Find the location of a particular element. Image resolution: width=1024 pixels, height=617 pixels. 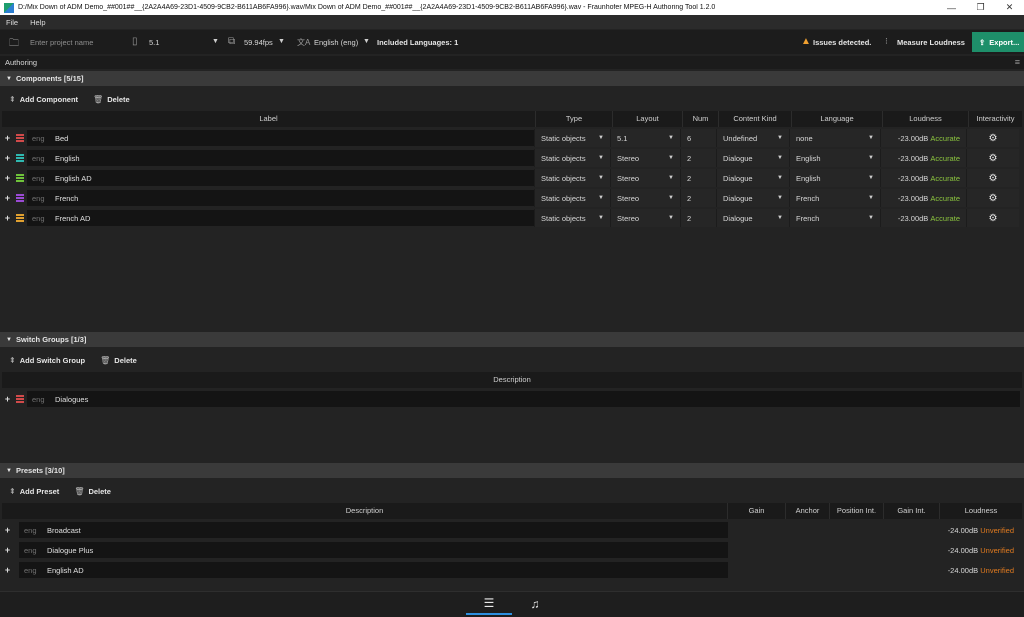

language-dropdown-icon: ▼ is located at coordinates (366, 41).